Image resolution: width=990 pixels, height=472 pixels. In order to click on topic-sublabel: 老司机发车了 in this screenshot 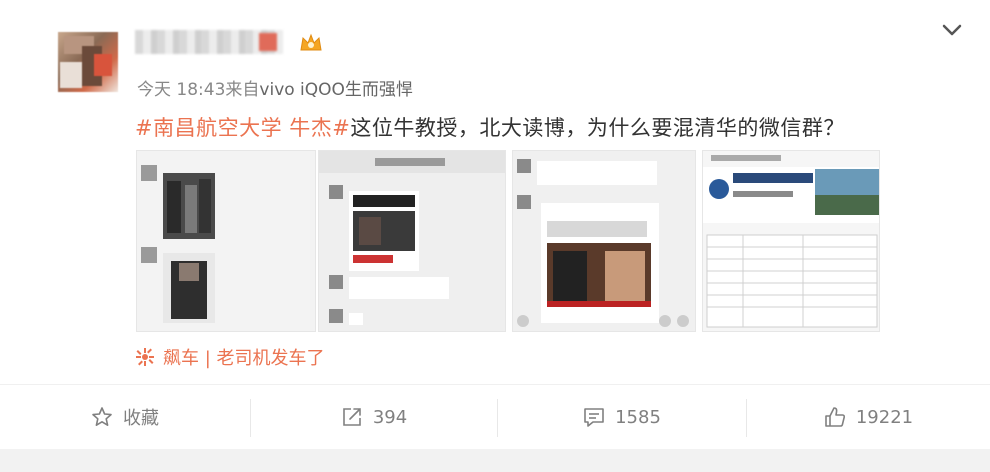, I will do `click(270, 358)`.